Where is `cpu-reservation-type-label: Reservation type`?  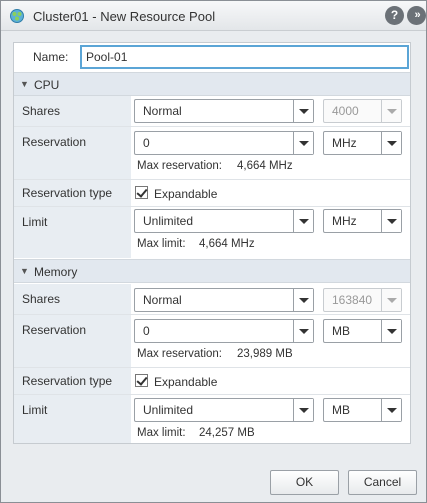 cpu-reservation-type-label: Reservation type is located at coordinates (67, 193).